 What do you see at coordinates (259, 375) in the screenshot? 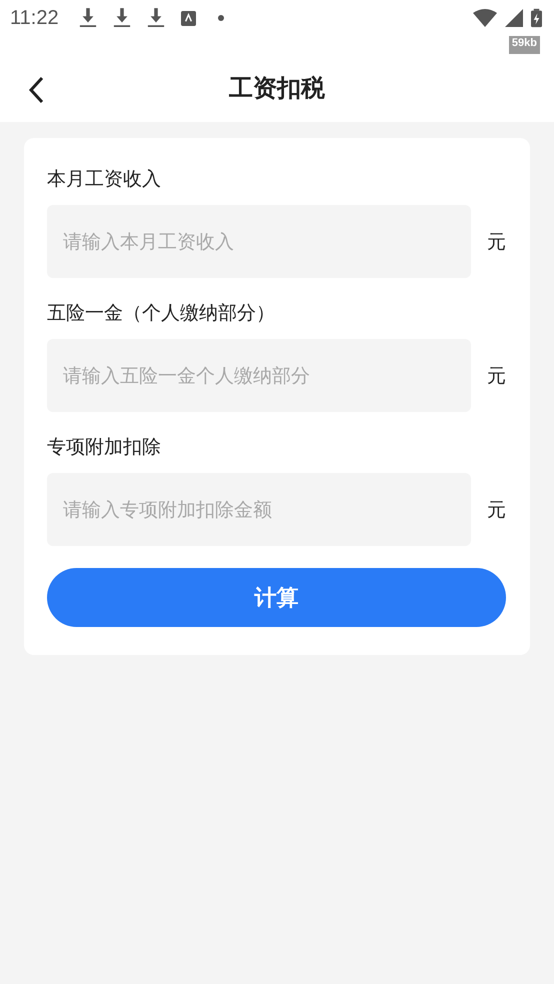
I see `input-field: 请输入五险一金个人缴纳部分` at bounding box center [259, 375].